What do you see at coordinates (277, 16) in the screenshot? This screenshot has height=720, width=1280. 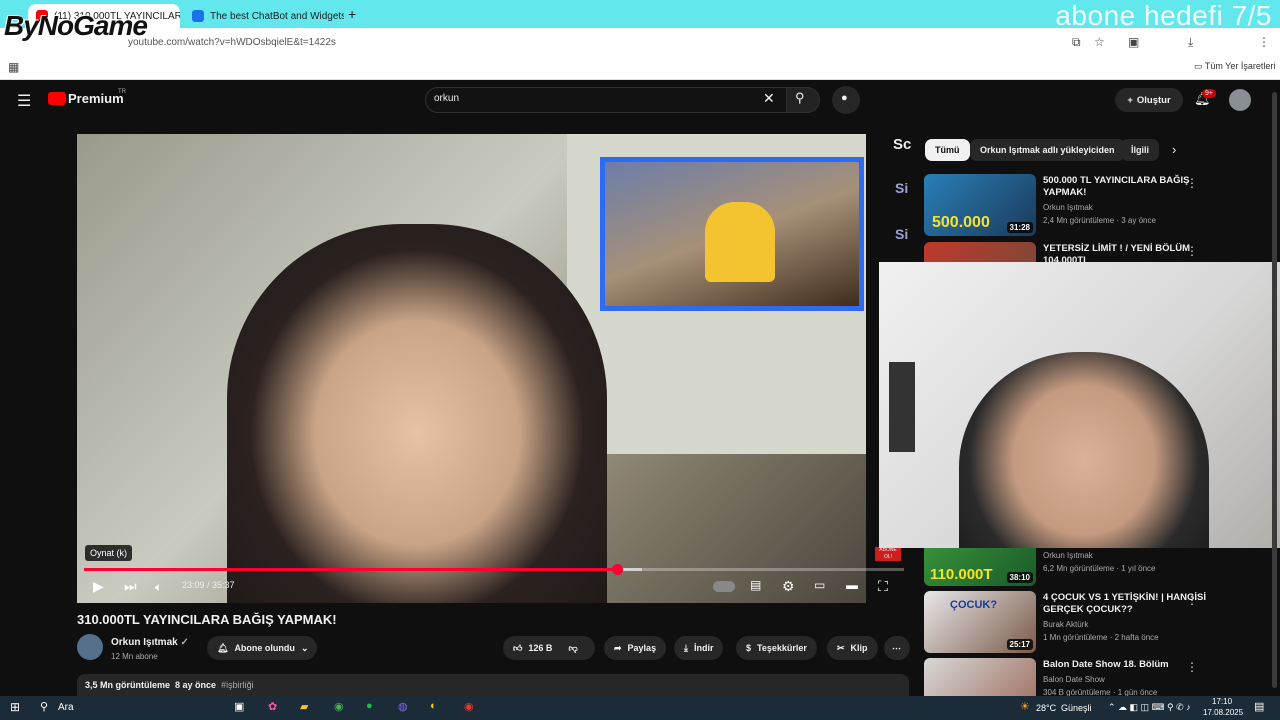 I see `tab-label: The best ChatBot and Widgets` at bounding box center [277, 16].